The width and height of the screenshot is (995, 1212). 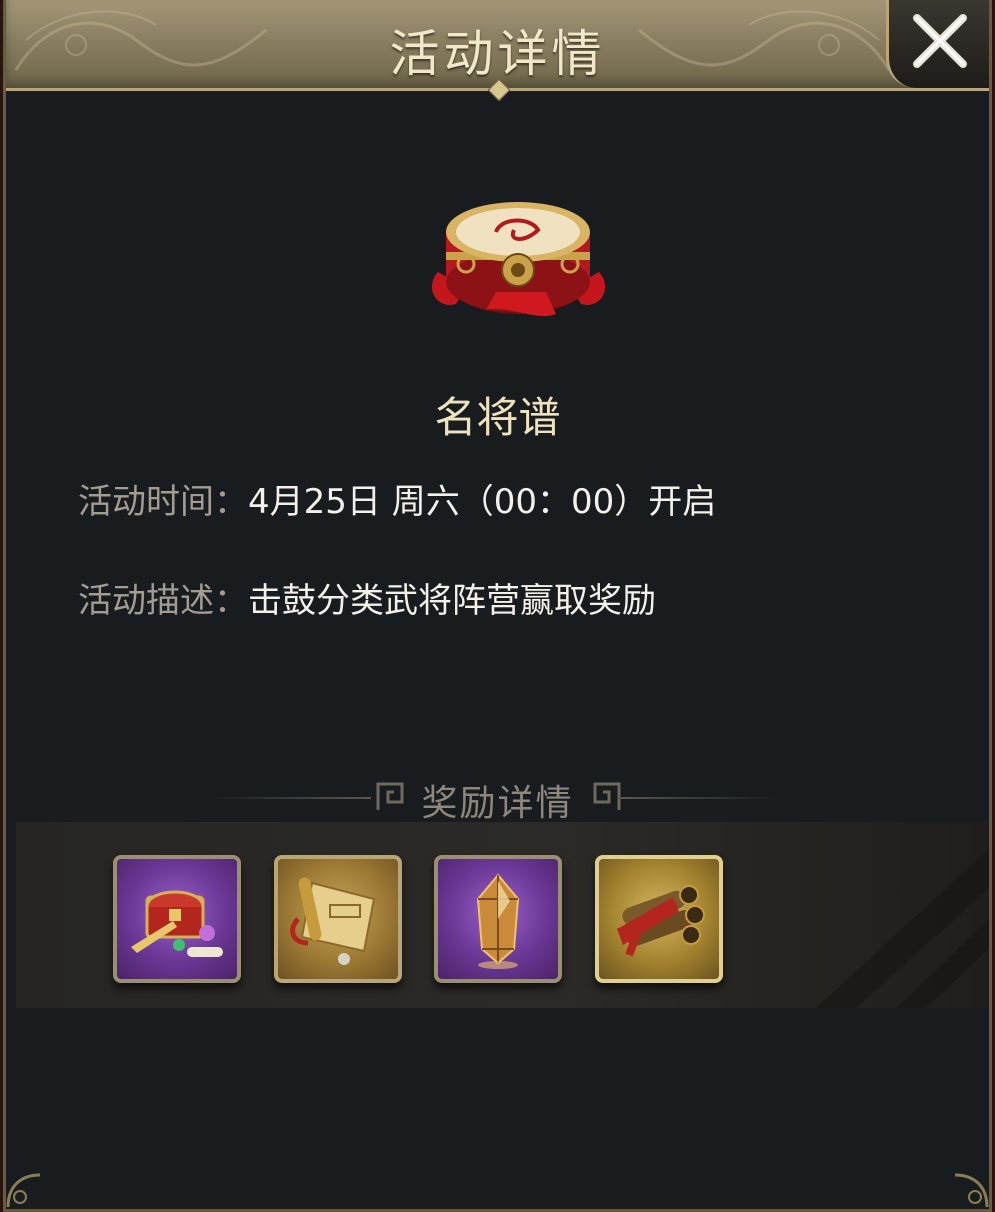 I want to click on event-description-label: 活动描述：, so click(x=163, y=601).